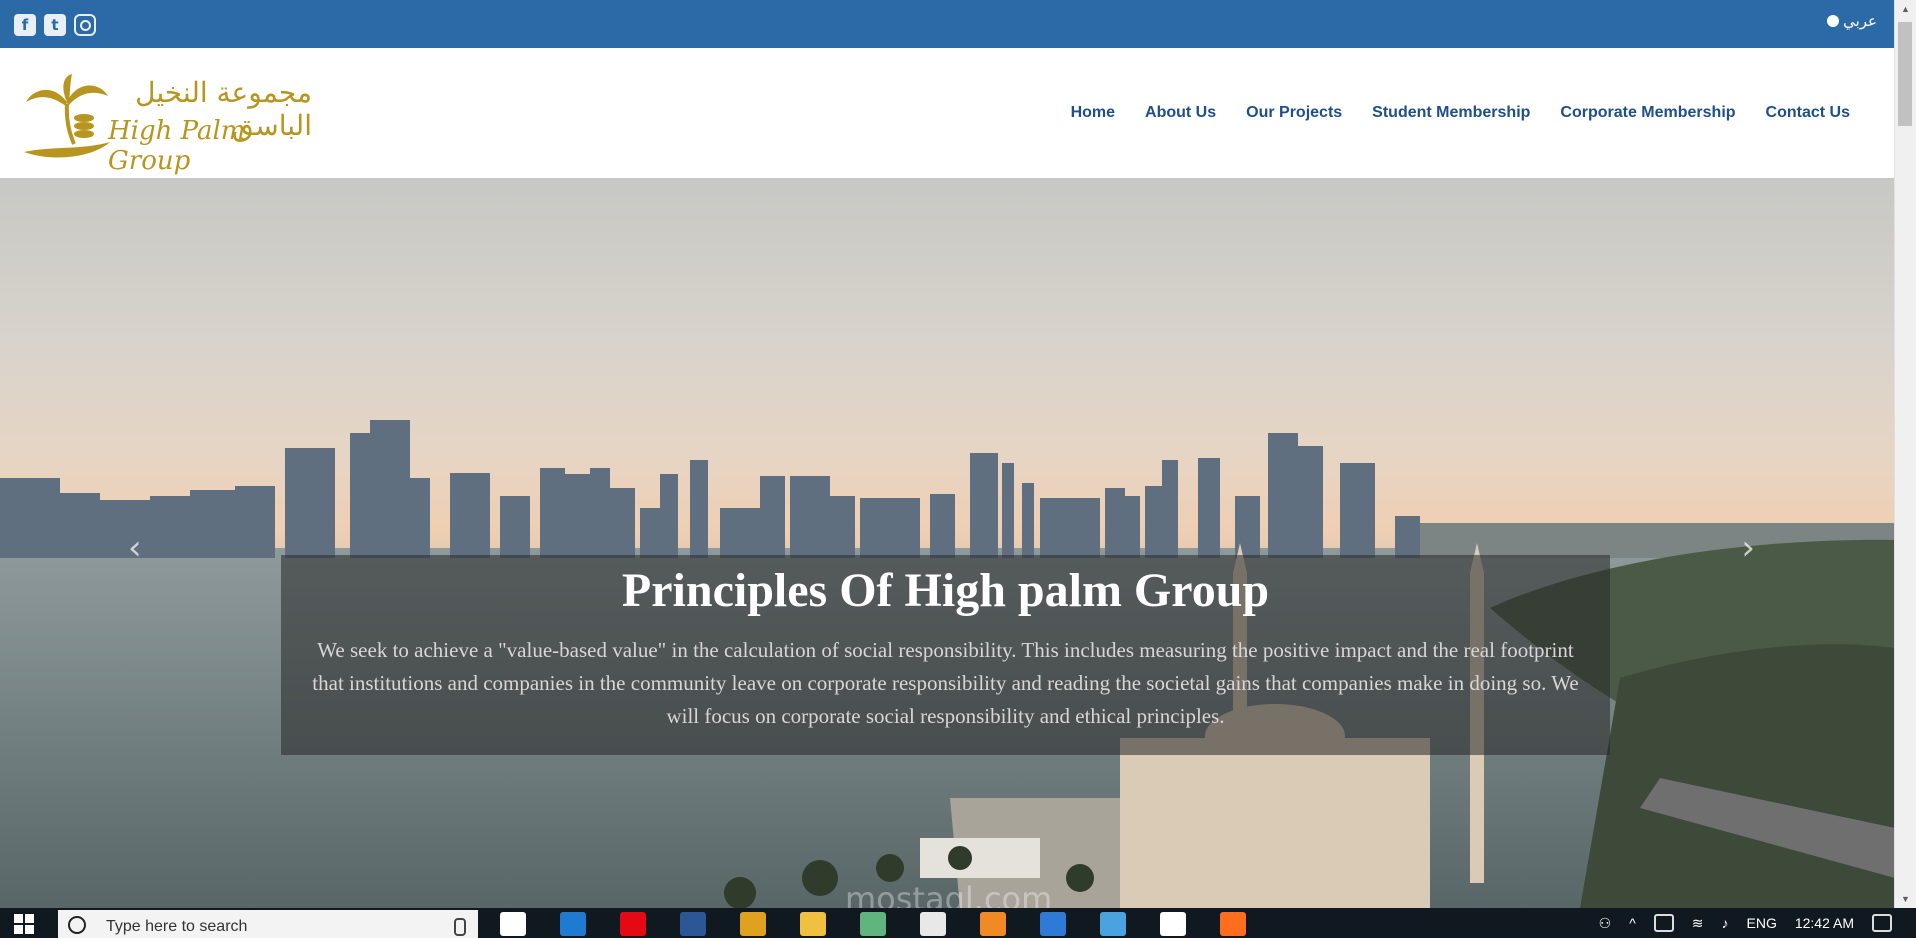 The width and height of the screenshot is (1916, 938). What do you see at coordinates (25, 25) in the screenshot?
I see `facebook-icon: f` at bounding box center [25, 25].